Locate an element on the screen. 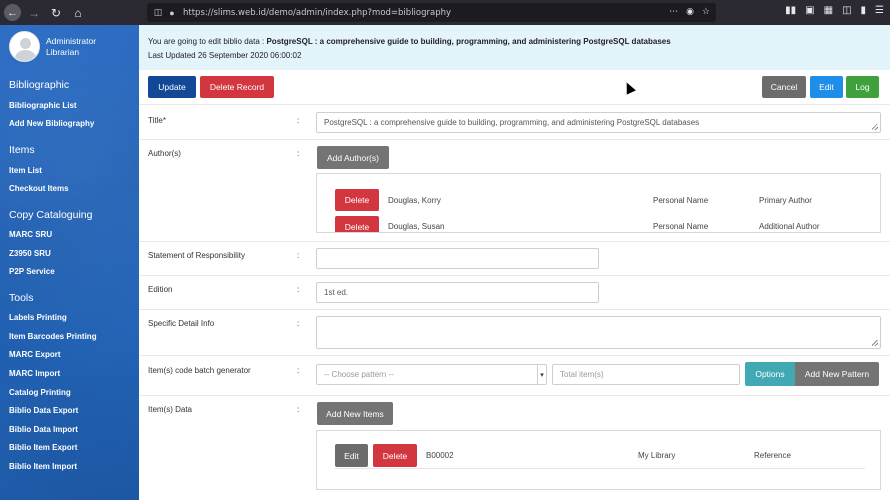 Image resolution: width=890 pixels, height=500 pixels. author-name: Douglas, Susan is located at coordinates (416, 226).